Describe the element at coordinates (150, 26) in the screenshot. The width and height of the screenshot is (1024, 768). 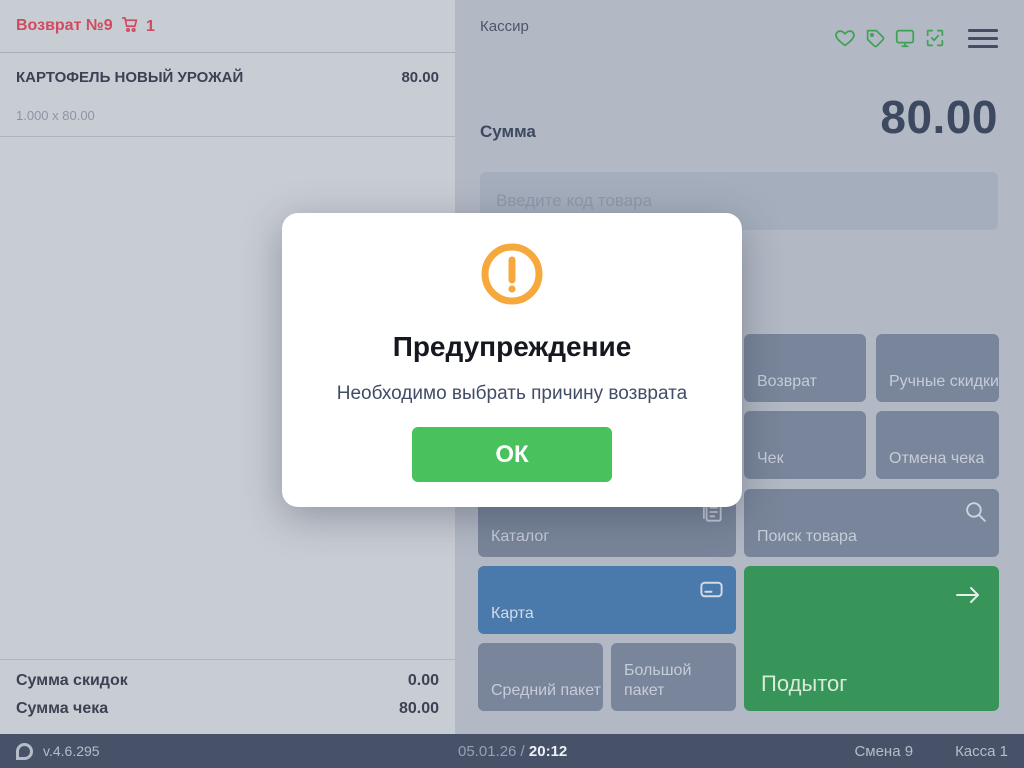
I see `cart-count: 1` at that location.